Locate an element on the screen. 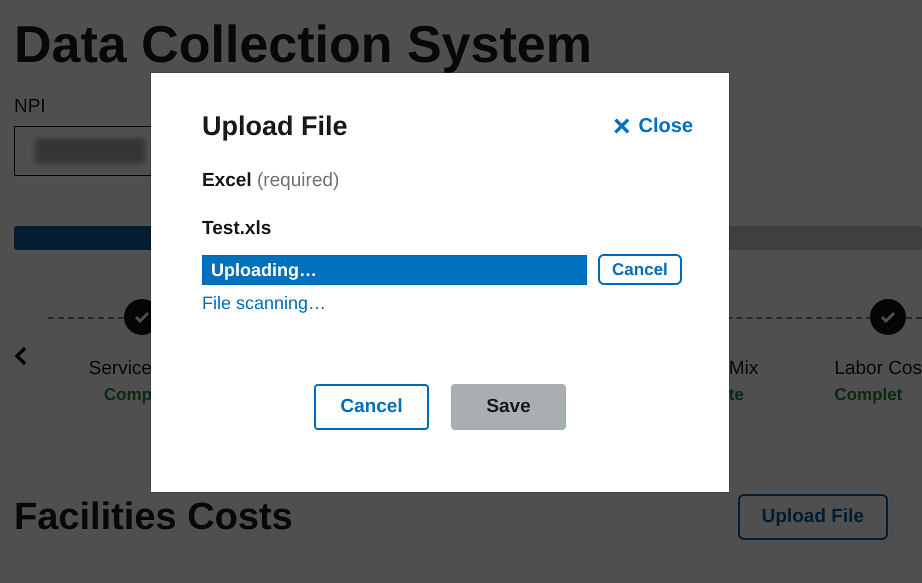 The image size is (922, 583). step-label: Mix is located at coordinates (743, 369).